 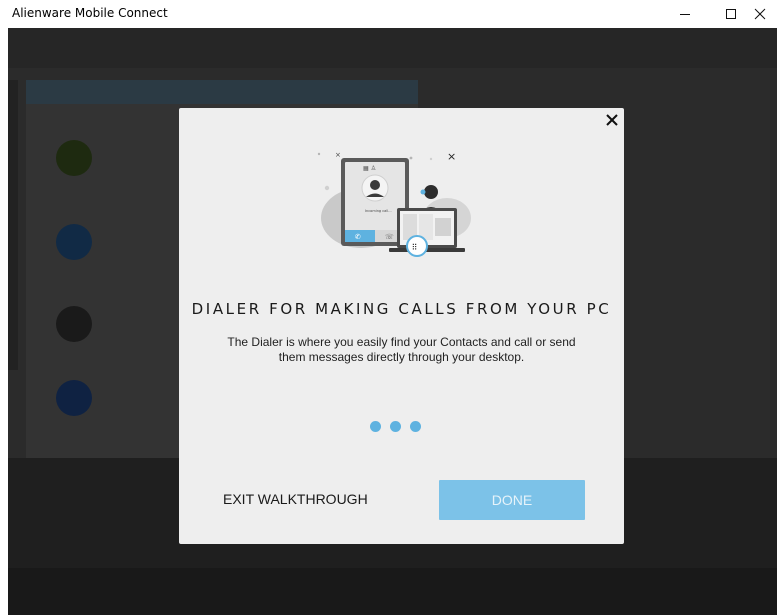 I want to click on maximize-button, so click(x=731, y=14).